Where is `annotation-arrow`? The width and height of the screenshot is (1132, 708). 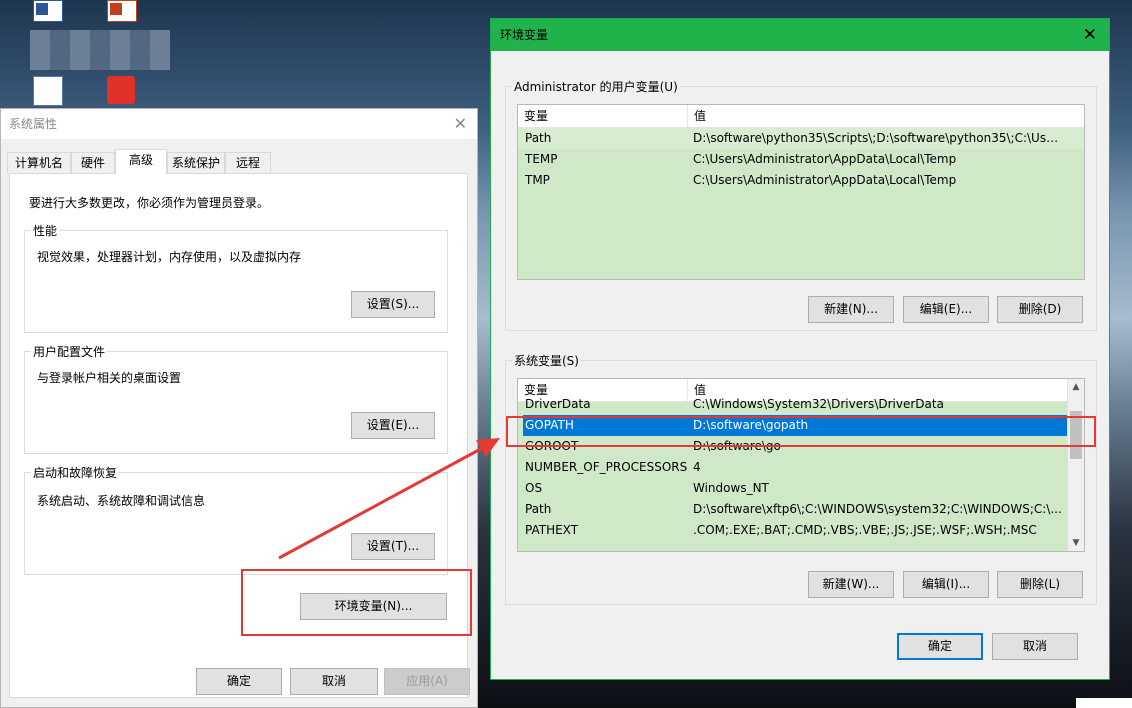
annotation-arrow is located at coordinates (389, 499).